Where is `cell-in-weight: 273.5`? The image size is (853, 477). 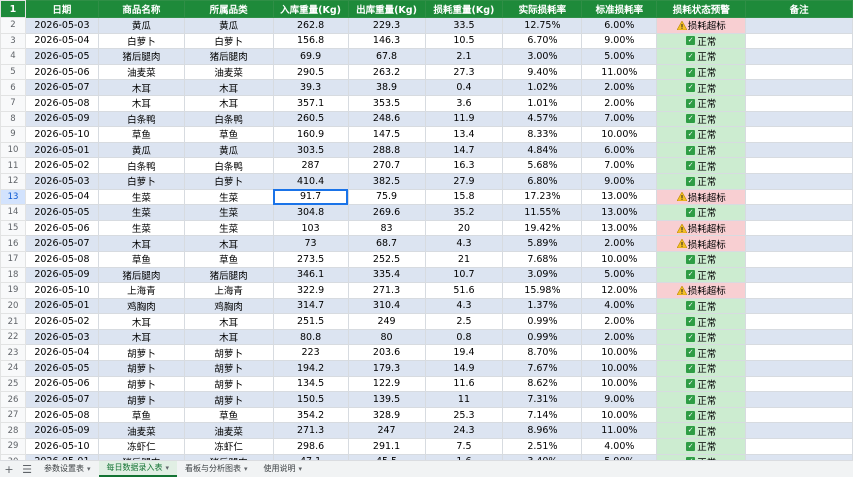
cell-in-weight: 273.5 is located at coordinates (310, 259).